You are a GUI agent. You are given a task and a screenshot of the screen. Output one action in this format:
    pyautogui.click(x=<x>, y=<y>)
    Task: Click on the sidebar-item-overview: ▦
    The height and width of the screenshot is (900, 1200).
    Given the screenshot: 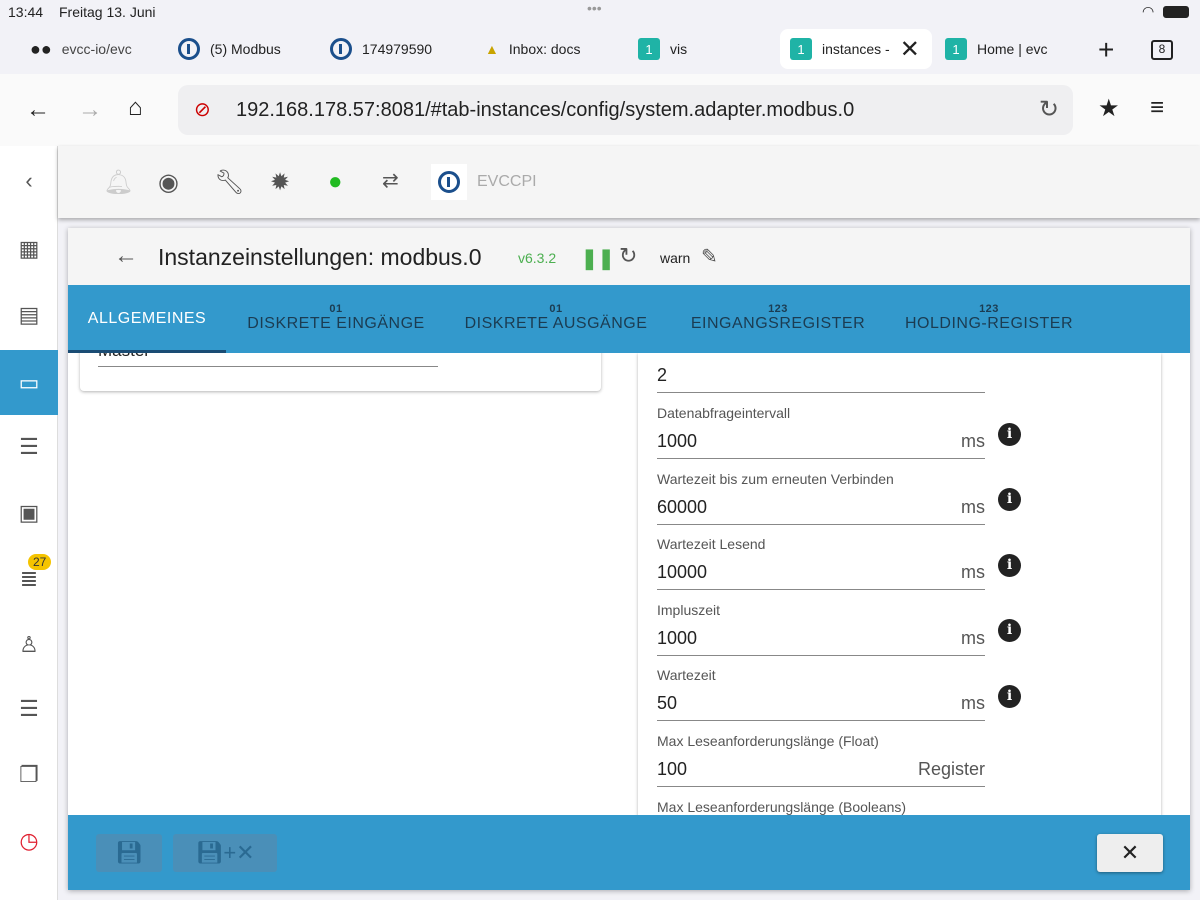 What is the action you would take?
    pyautogui.click(x=29, y=248)
    